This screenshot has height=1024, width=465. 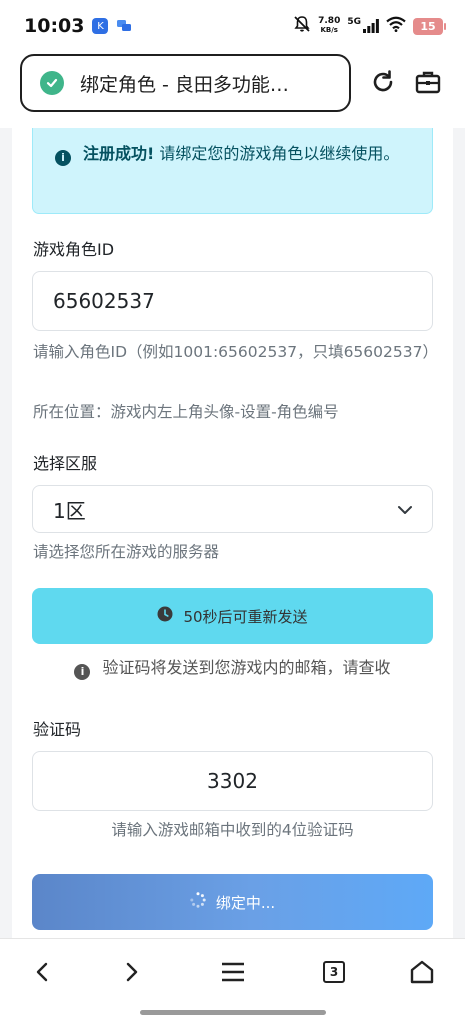 What do you see at coordinates (302, 26) in the screenshot?
I see `mute-icon` at bounding box center [302, 26].